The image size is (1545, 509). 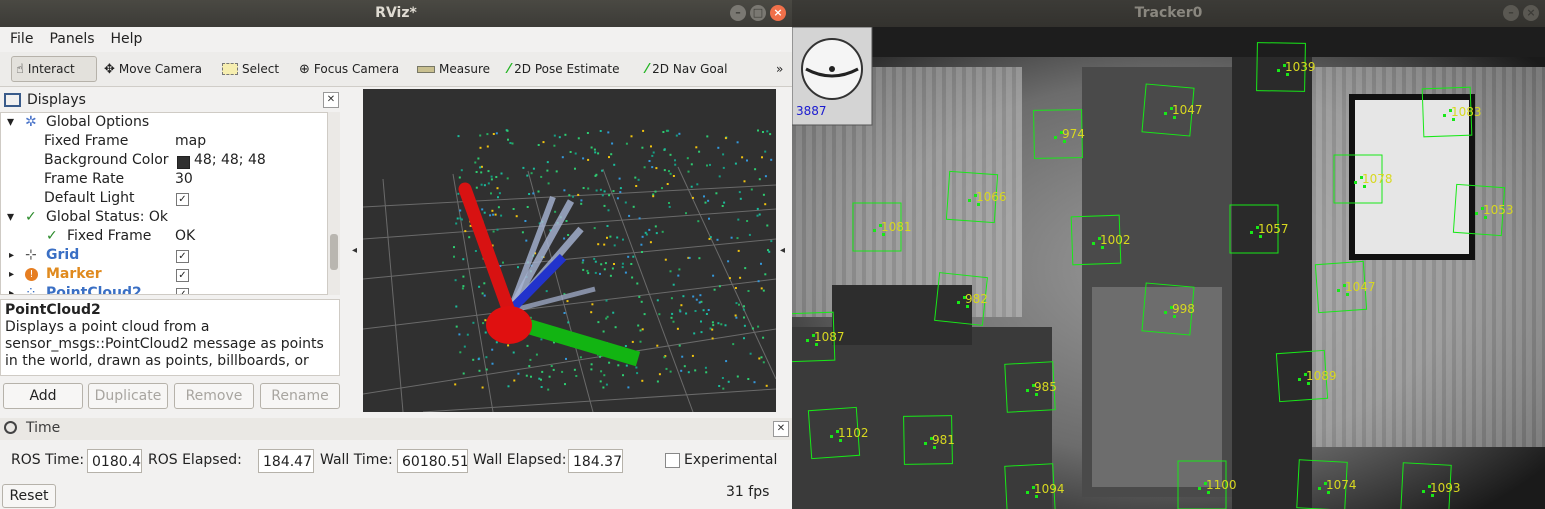 What do you see at coordinates (190, 141) in the screenshot?
I see `fixed-frame-value: map` at bounding box center [190, 141].